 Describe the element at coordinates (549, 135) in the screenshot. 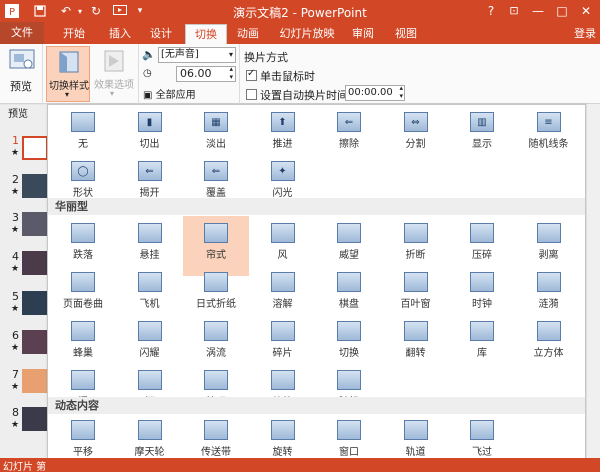

I see `transition-item: ≡ 随机线条` at that location.